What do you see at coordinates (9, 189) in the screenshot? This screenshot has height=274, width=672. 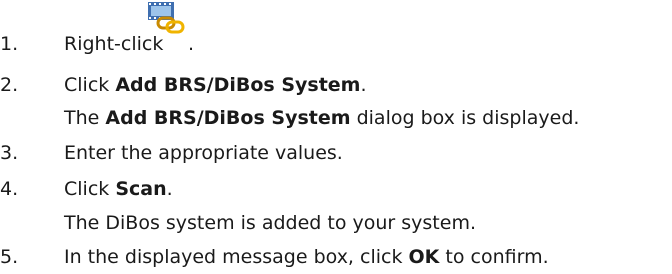 I see `step-number: 4.` at bounding box center [9, 189].